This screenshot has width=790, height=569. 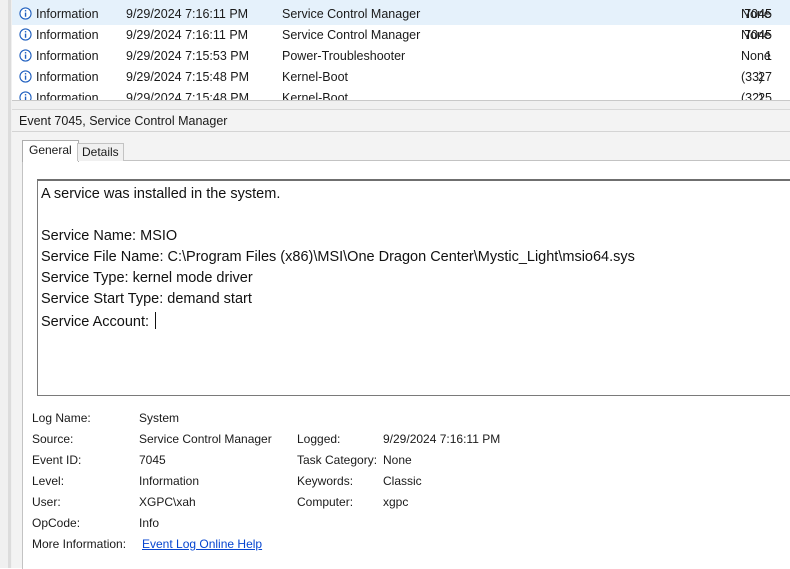 What do you see at coordinates (188, 56) in the screenshot?
I see `event-date: 9/29/2024 7:15:53 PM` at bounding box center [188, 56].